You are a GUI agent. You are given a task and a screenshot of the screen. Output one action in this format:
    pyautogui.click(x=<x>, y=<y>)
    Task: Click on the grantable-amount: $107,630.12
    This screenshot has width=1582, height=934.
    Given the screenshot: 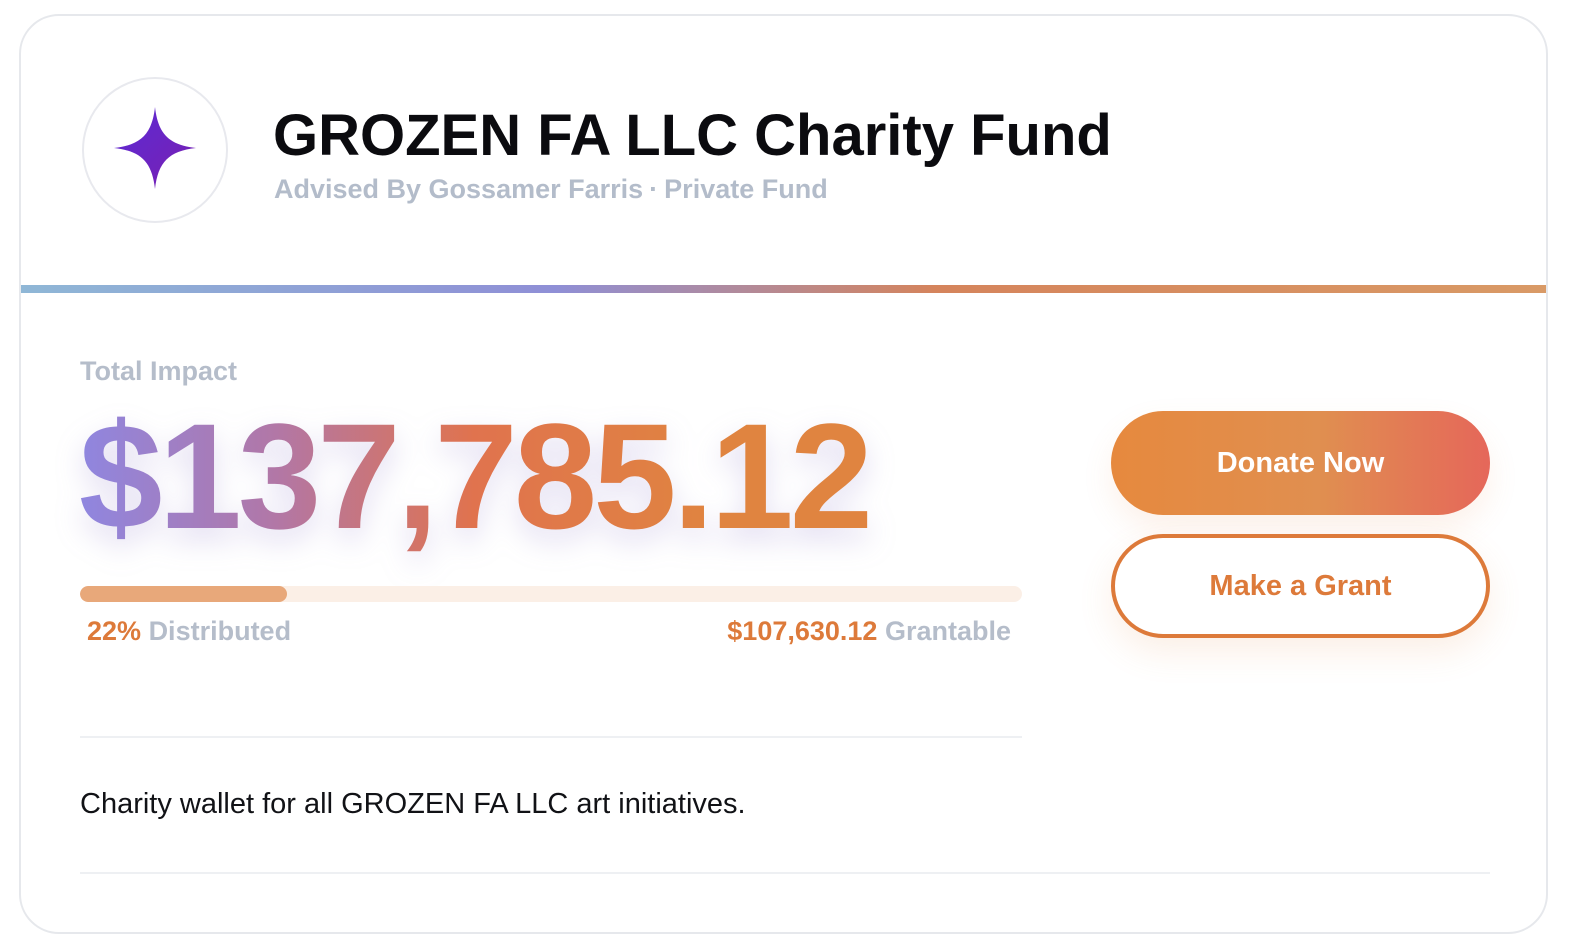 What is the action you would take?
    pyautogui.click(x=802, y=631)
    